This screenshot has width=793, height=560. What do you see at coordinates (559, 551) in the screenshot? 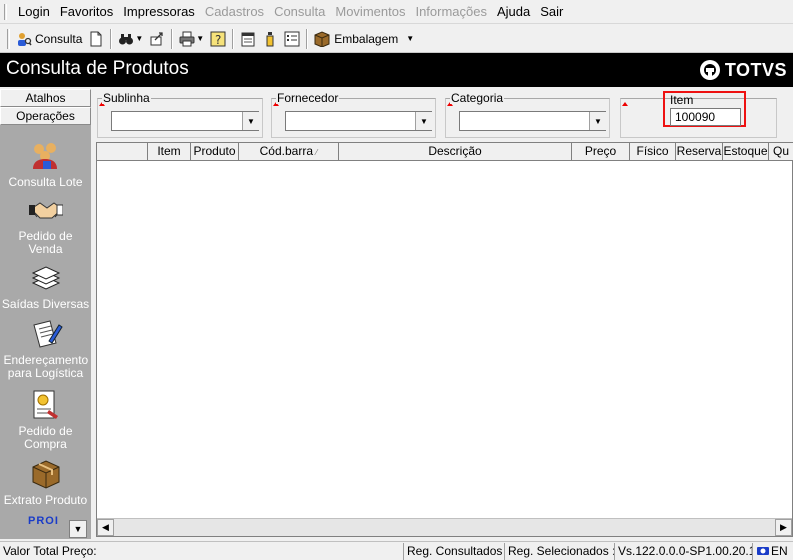
I see `status-reg-selecionados: Reg. Selecionados :` at bounding box center [559, 551].